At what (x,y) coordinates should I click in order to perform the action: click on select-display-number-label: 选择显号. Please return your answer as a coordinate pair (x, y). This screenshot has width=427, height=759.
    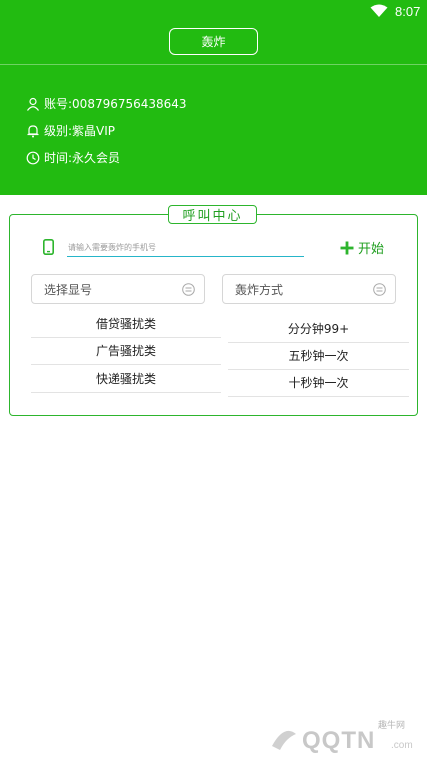
    Looking at the image, I should click on (68, 289).